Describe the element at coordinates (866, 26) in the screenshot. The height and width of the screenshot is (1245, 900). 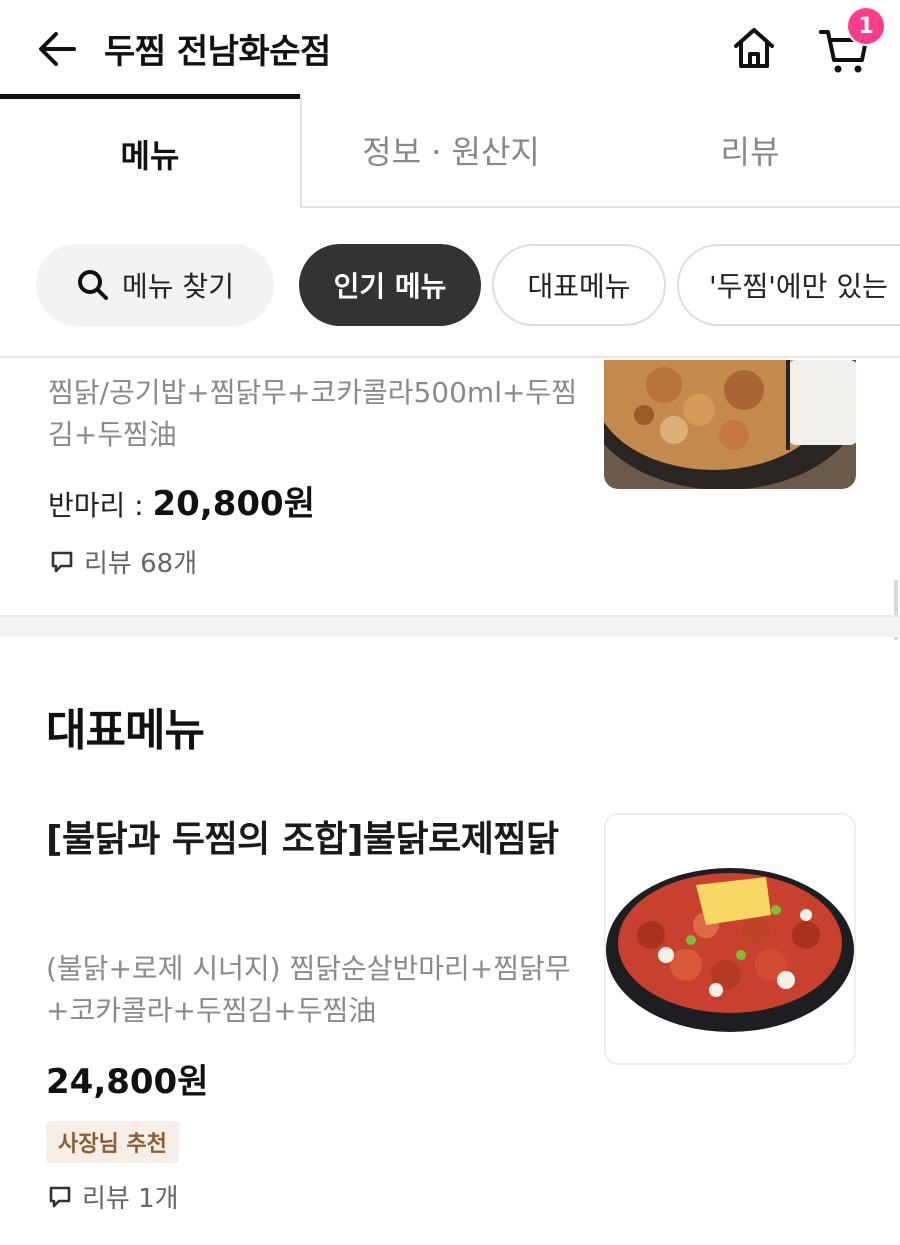
I see `cart-count-badge: 1` at that location.